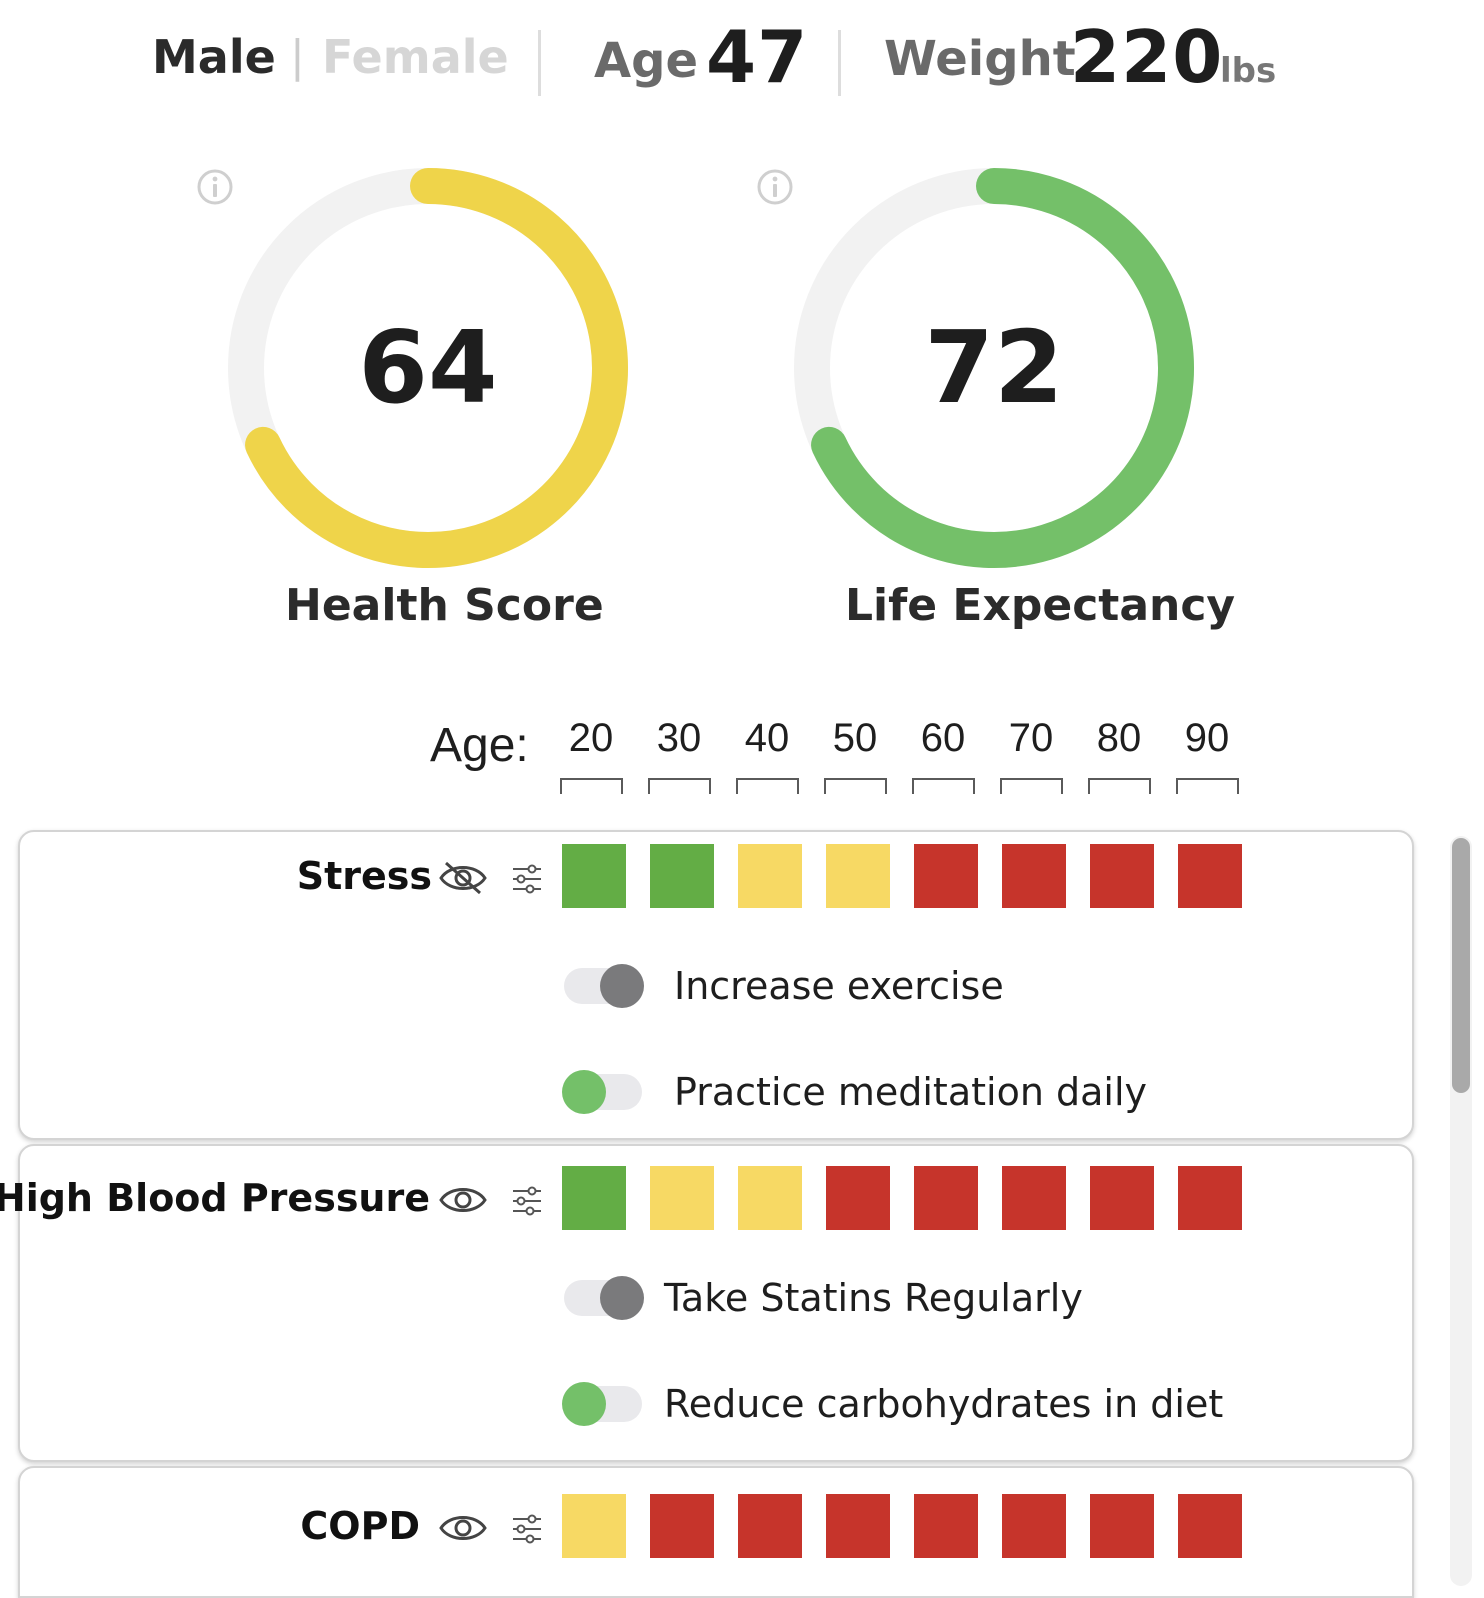 The height and width of the screenshot is (1598, 1484). Describe the element at coordinates (910, 1092) in the screenshot. I see `recommendation-label: Practice meditation daily` at that location.